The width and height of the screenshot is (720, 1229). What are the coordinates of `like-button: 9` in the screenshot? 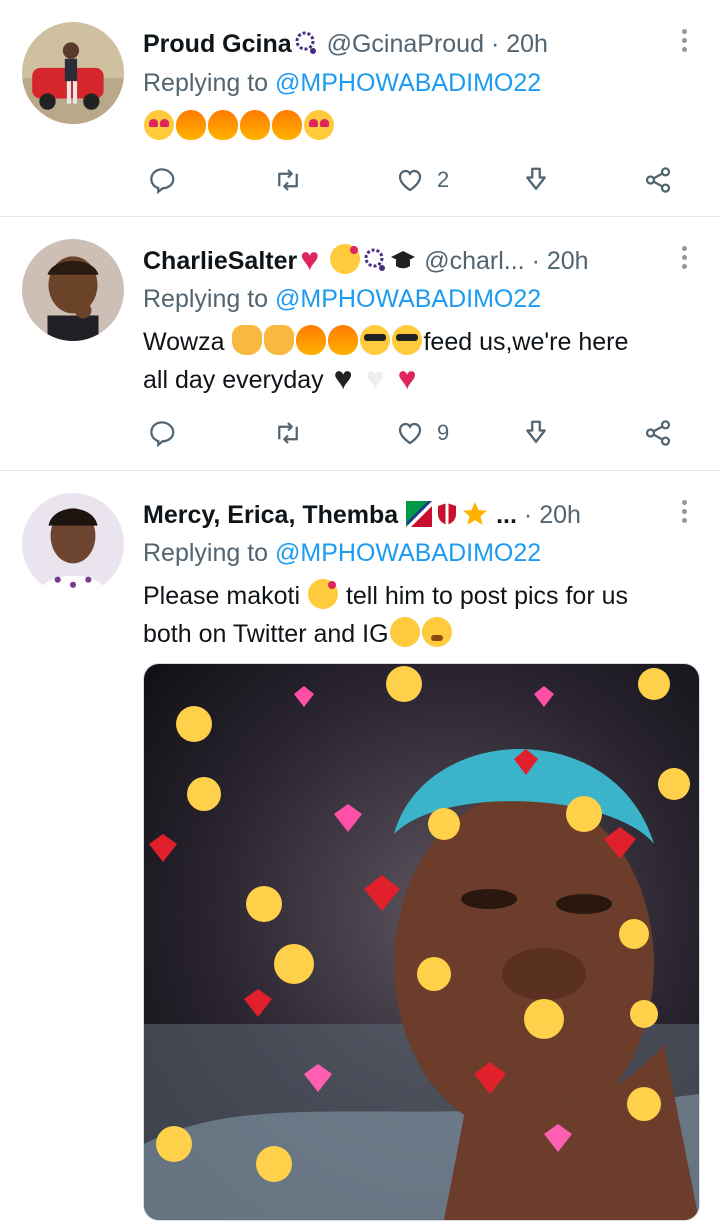 It's located at (422, 433).